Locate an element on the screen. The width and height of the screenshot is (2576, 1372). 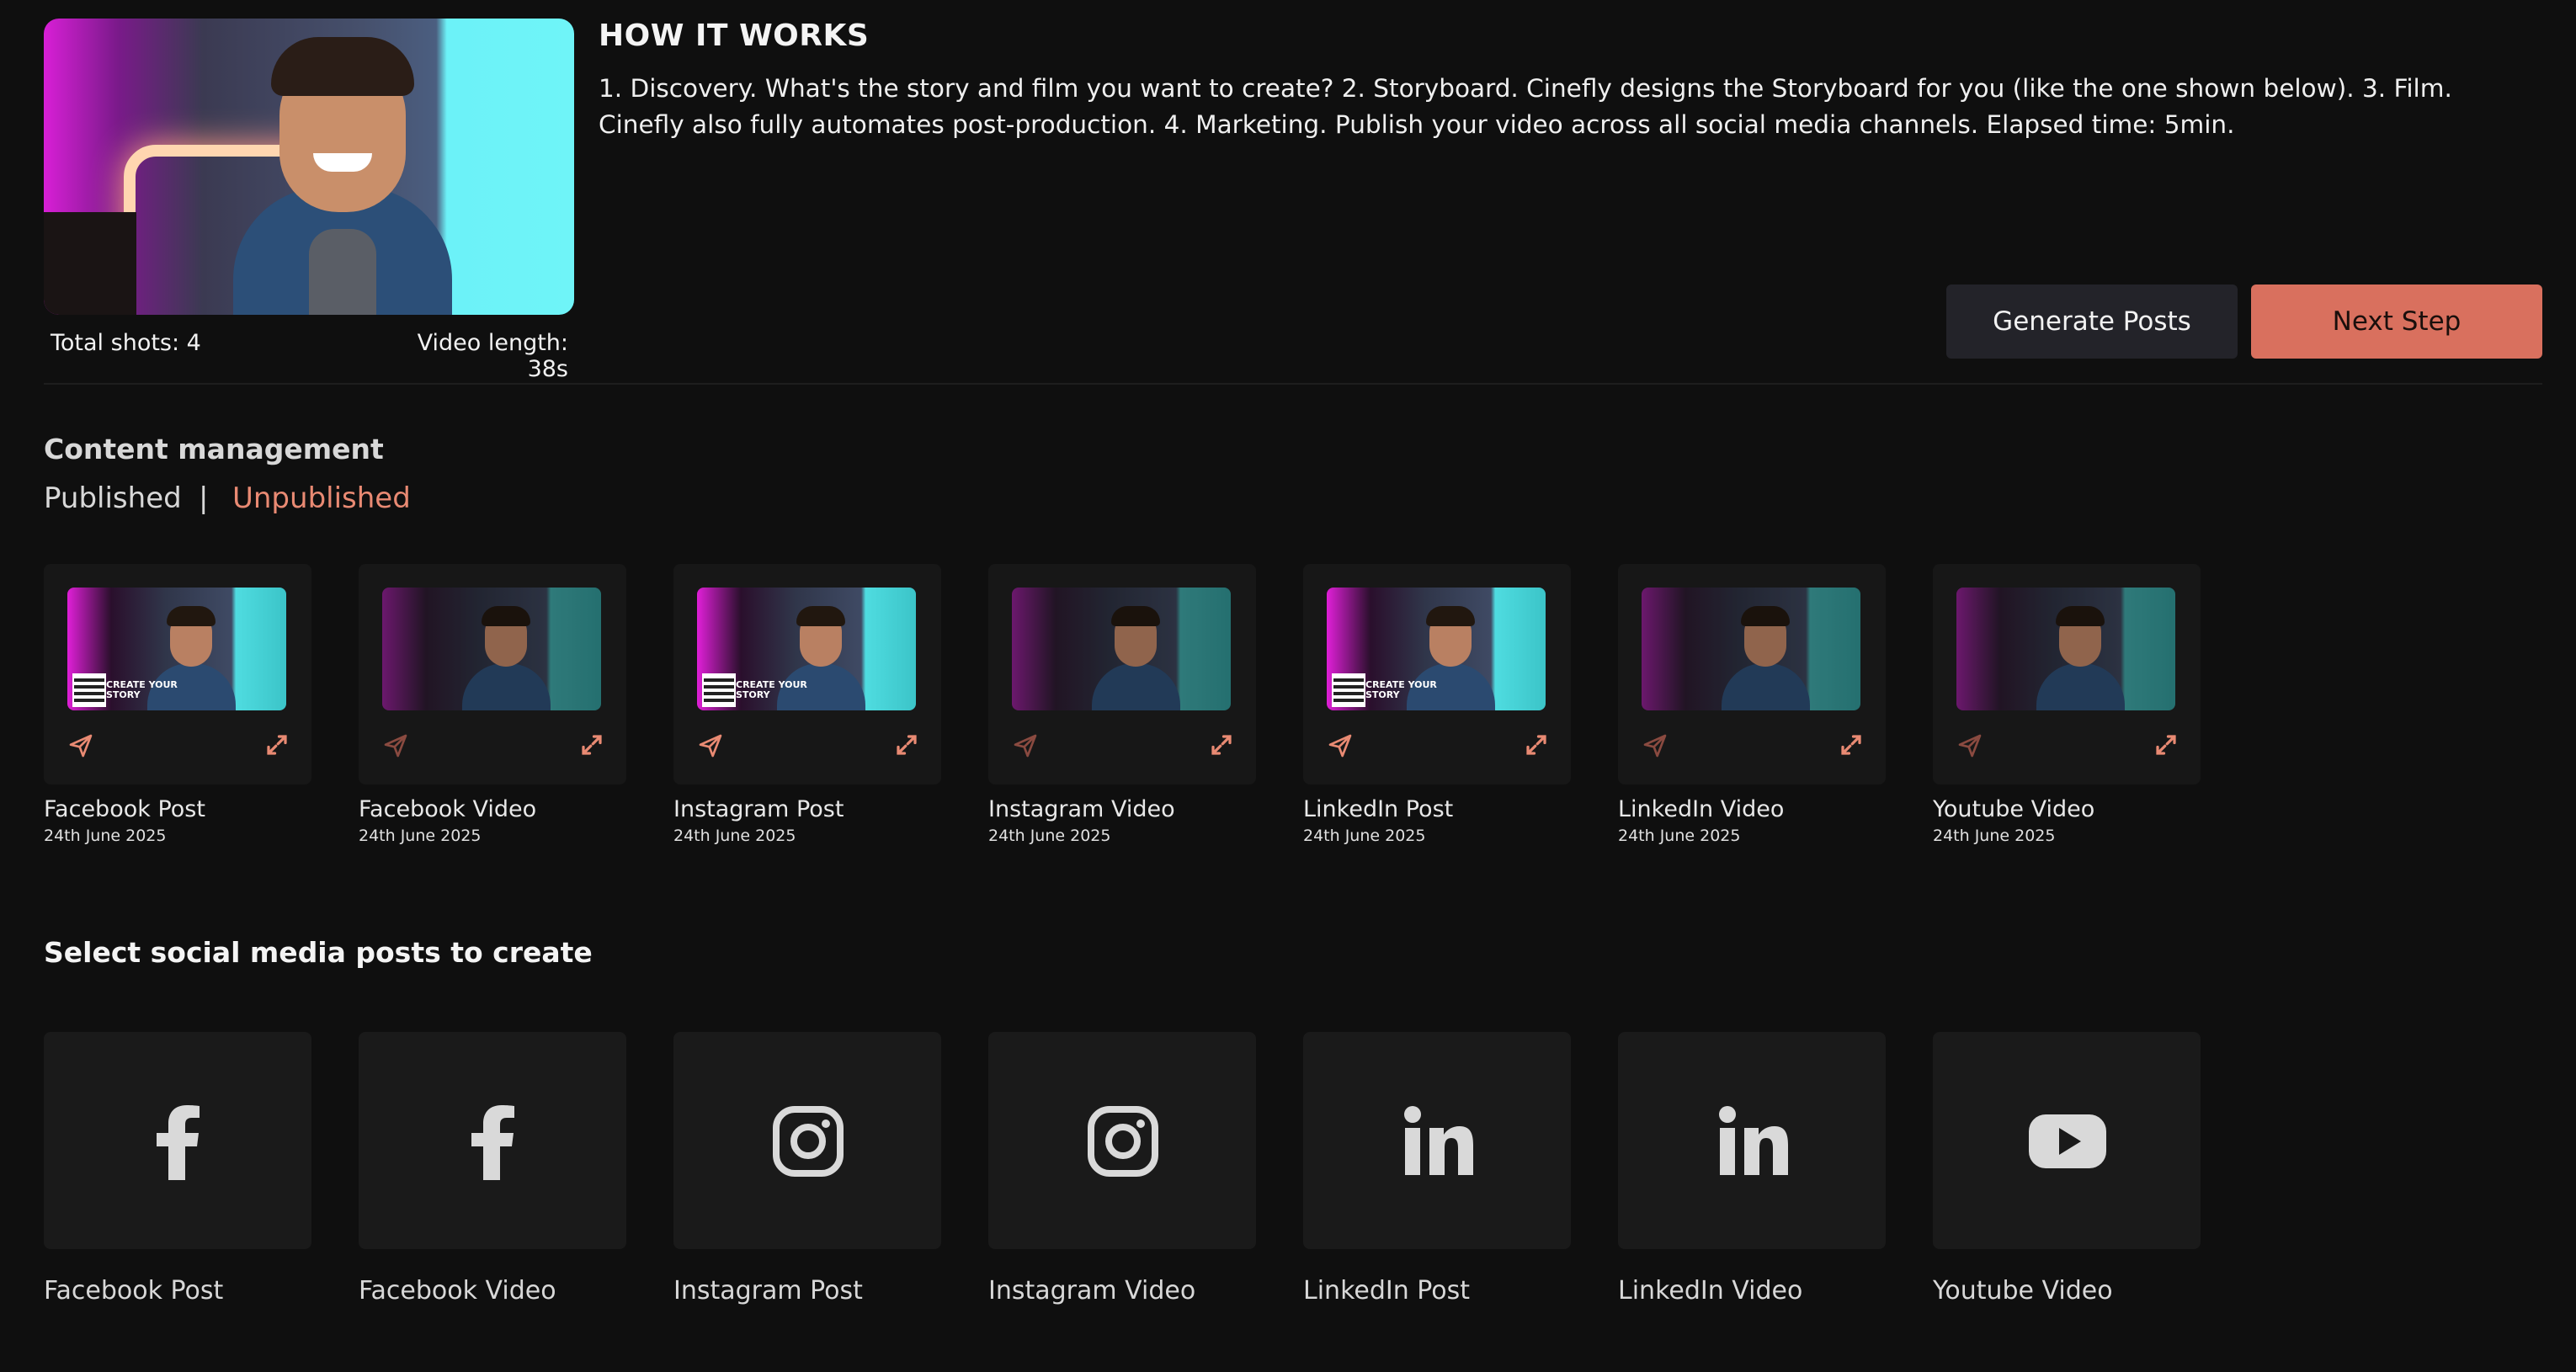
post-type-label: Facebook Post is located at coordinates (134, 1291).